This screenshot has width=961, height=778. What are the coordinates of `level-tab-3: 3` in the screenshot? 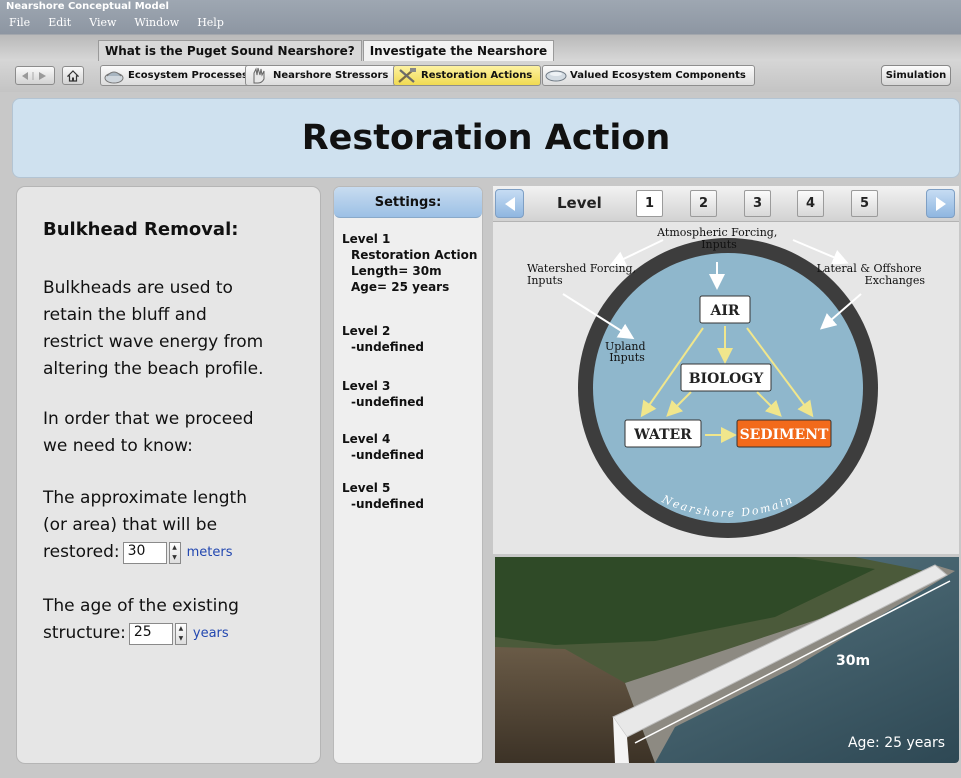 It's located at (757, 203).